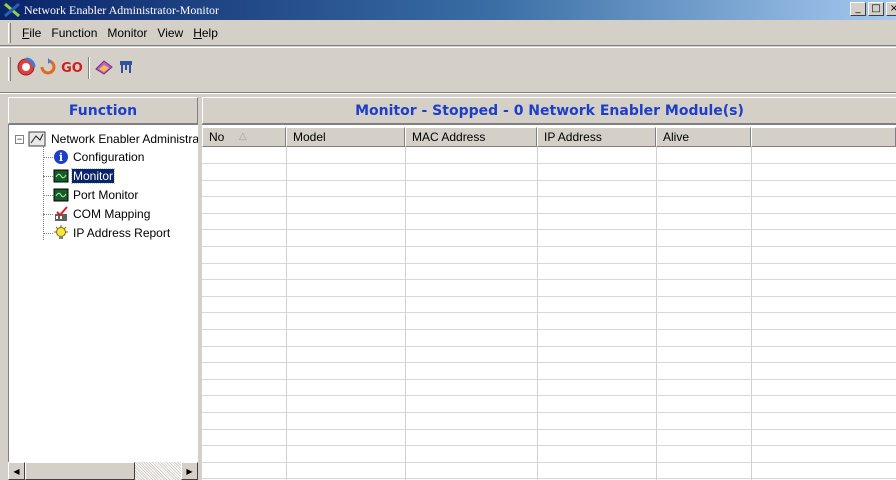 The height and width of the screenshot is (480, 896). I want to click on toolbar-separator, so click(89, 68).